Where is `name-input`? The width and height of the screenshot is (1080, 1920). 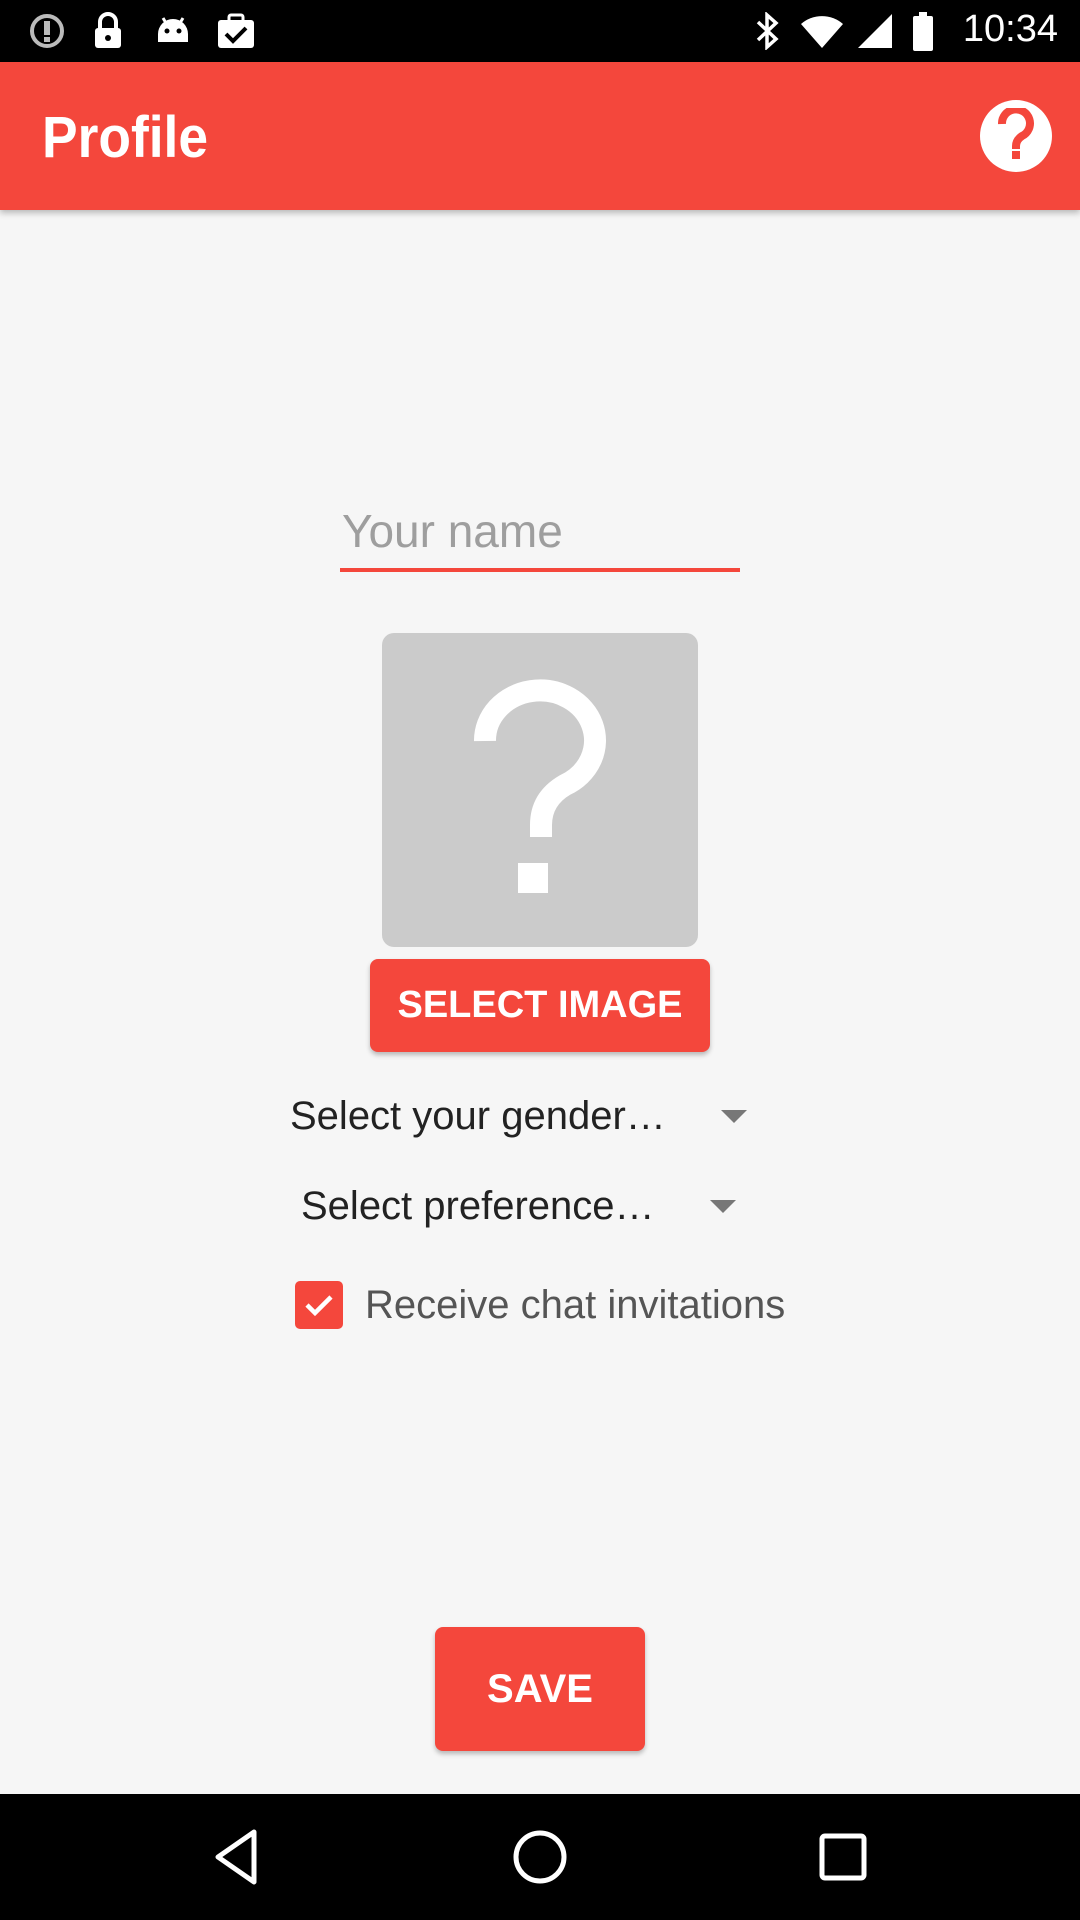 name-input is located at coordinates (540, 536).